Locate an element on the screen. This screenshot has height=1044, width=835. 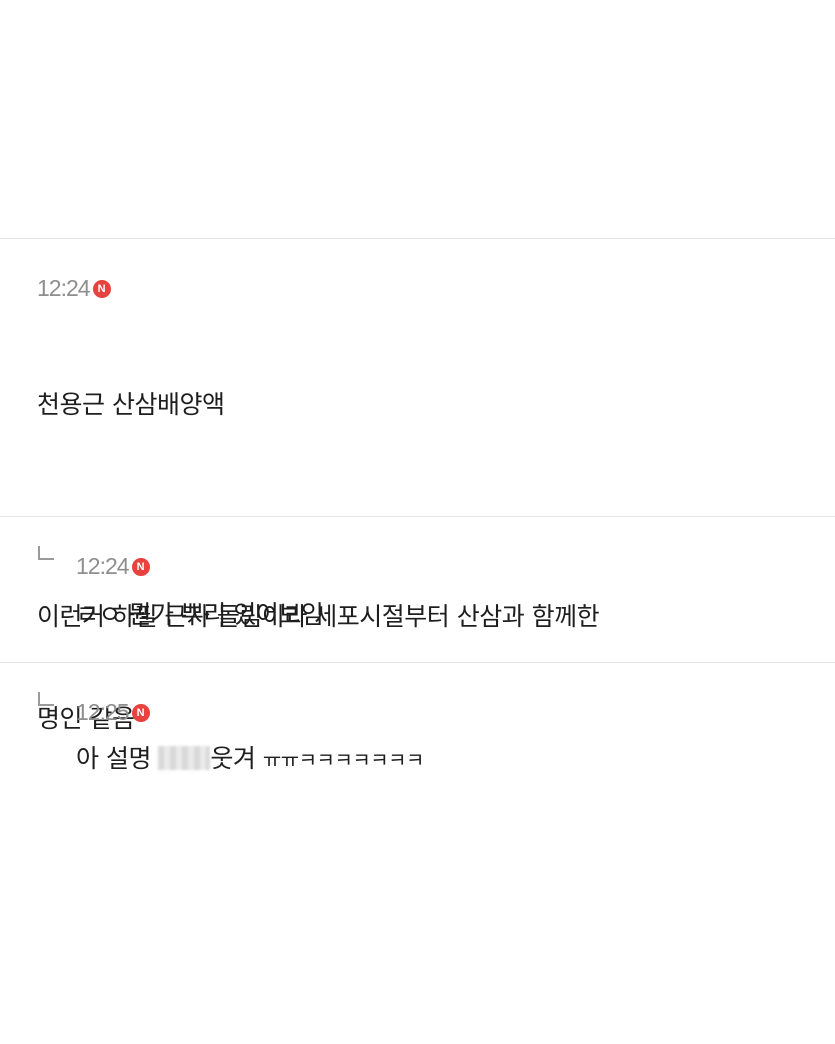
reply-body: 아 설명 웃겨 ㅠㅠㅋㅋㅋㅋㅋㅋㅋ is located at coordinates (250, 759).